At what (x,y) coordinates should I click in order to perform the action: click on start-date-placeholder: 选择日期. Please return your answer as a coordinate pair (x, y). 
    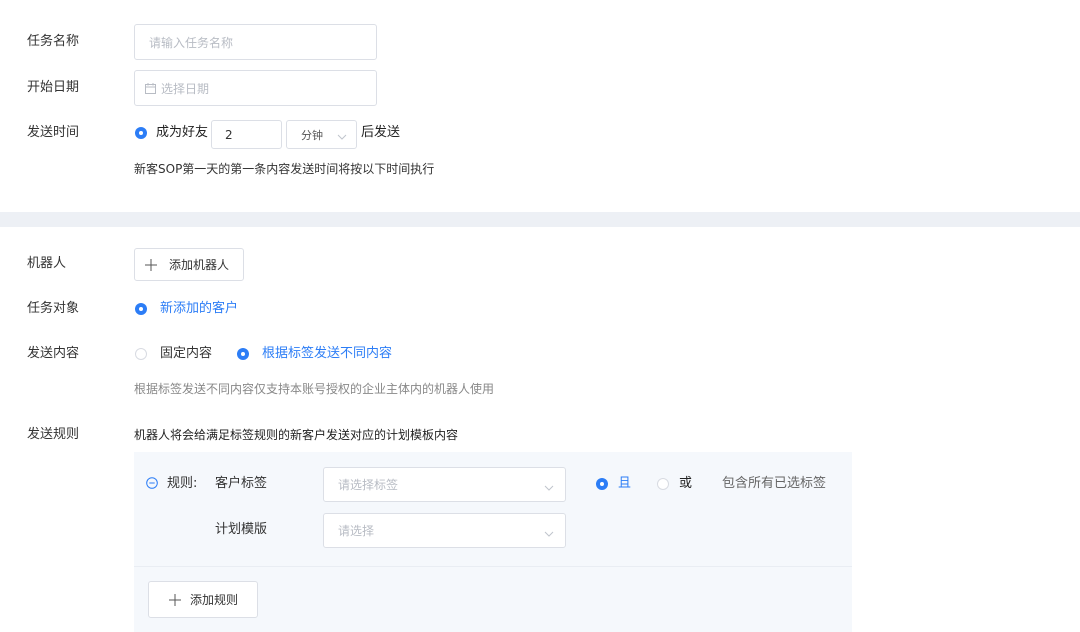
    Looking at the image, I should click on (185, 88).